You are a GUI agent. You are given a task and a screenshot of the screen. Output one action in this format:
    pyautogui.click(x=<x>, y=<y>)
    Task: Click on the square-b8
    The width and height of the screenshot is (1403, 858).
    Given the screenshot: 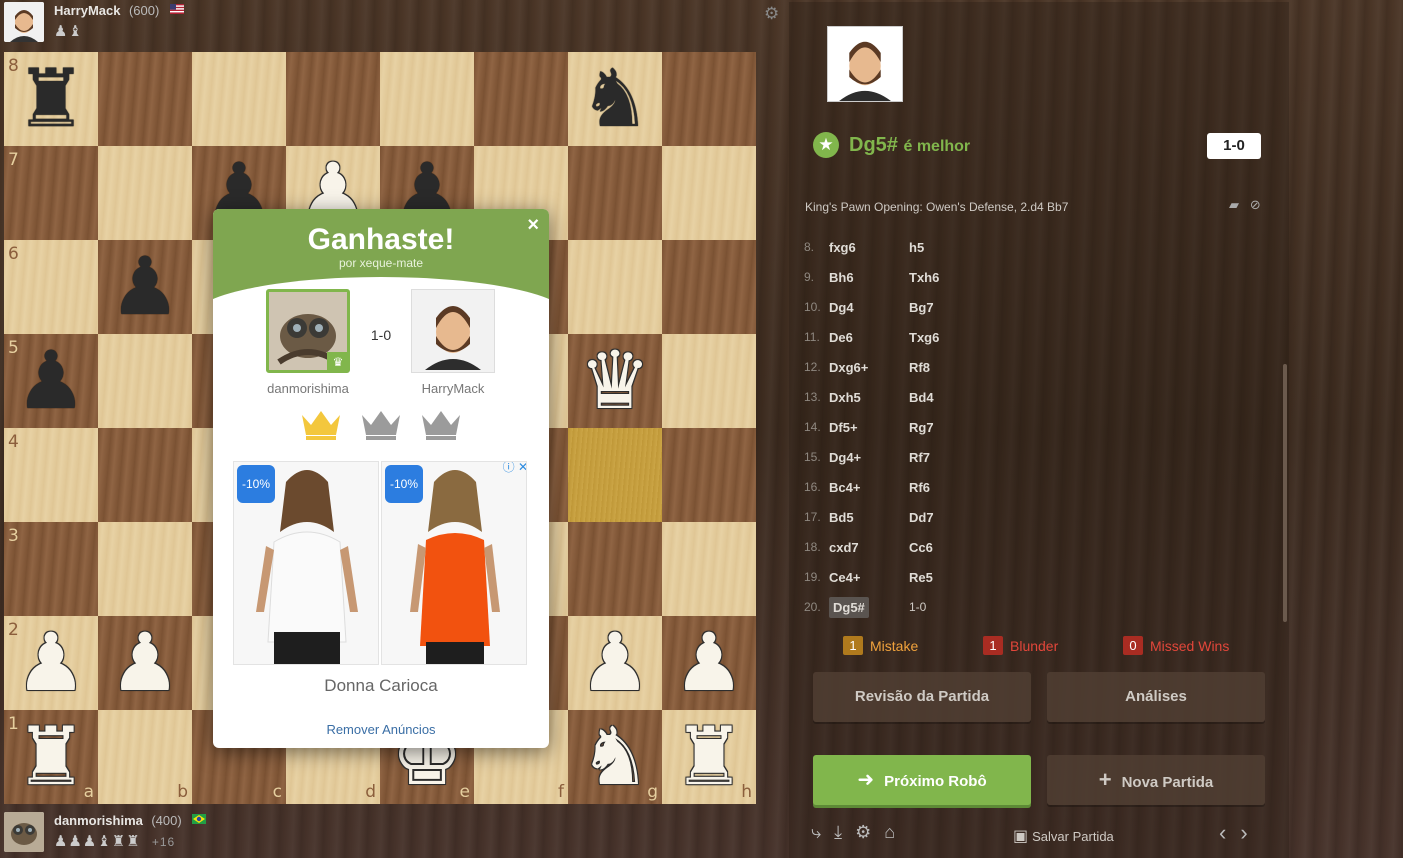 What is the action you would take?
    pyautogui.click(x=145, y=99)
    